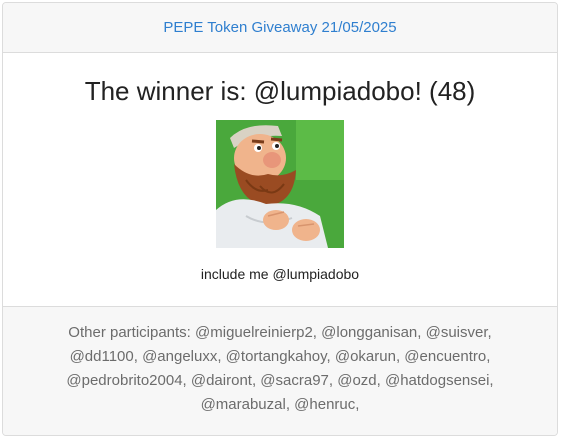 This screenshot has height=437, width=562. What do you see at coordinates (280, 274) in the screenshot?
I see `winner-comment: include me @lumpiadobo` at bounding box center [280, 274].